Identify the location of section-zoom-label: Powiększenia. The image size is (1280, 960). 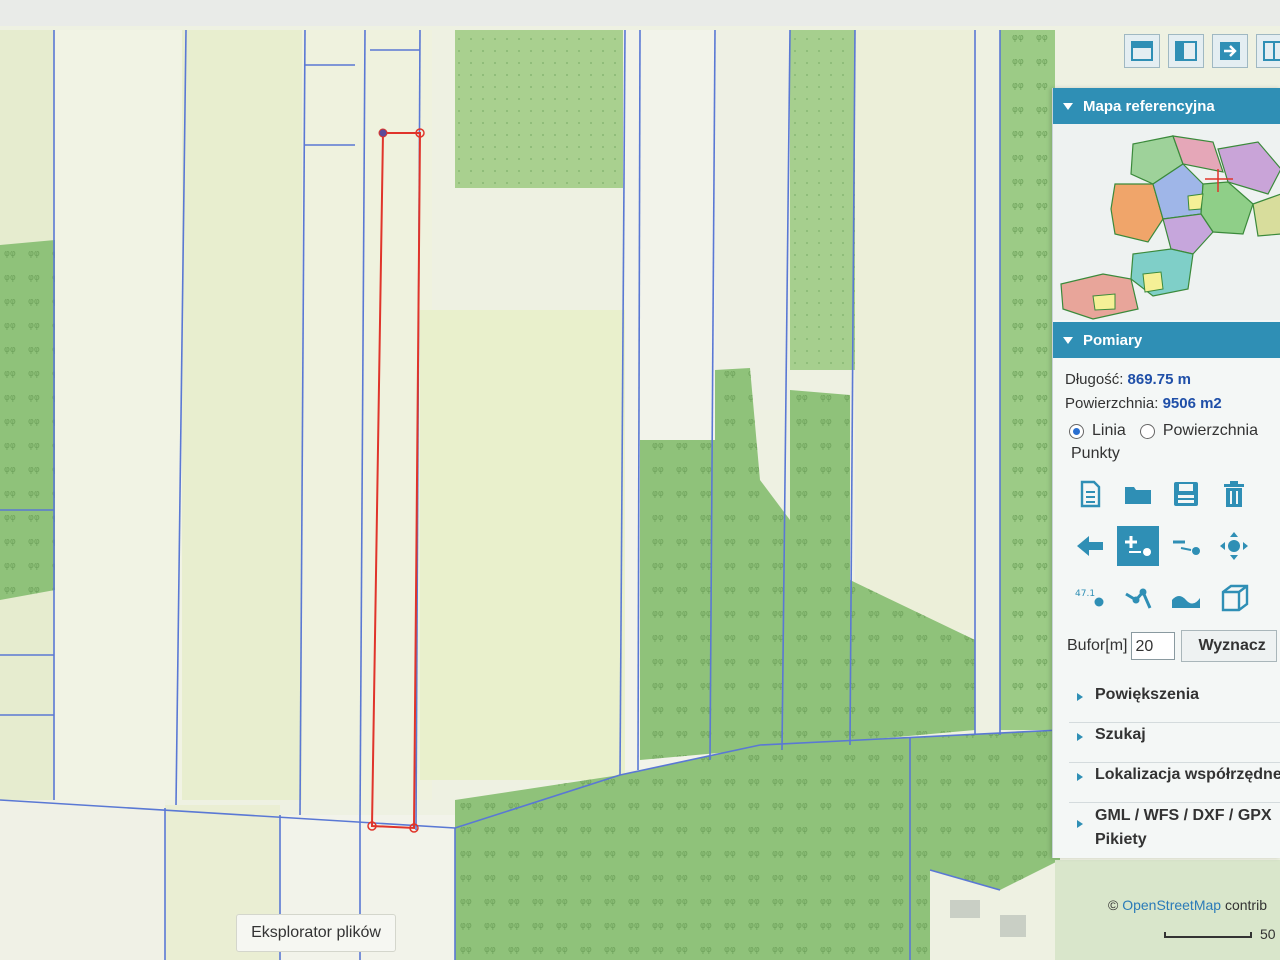
(1147, 694).